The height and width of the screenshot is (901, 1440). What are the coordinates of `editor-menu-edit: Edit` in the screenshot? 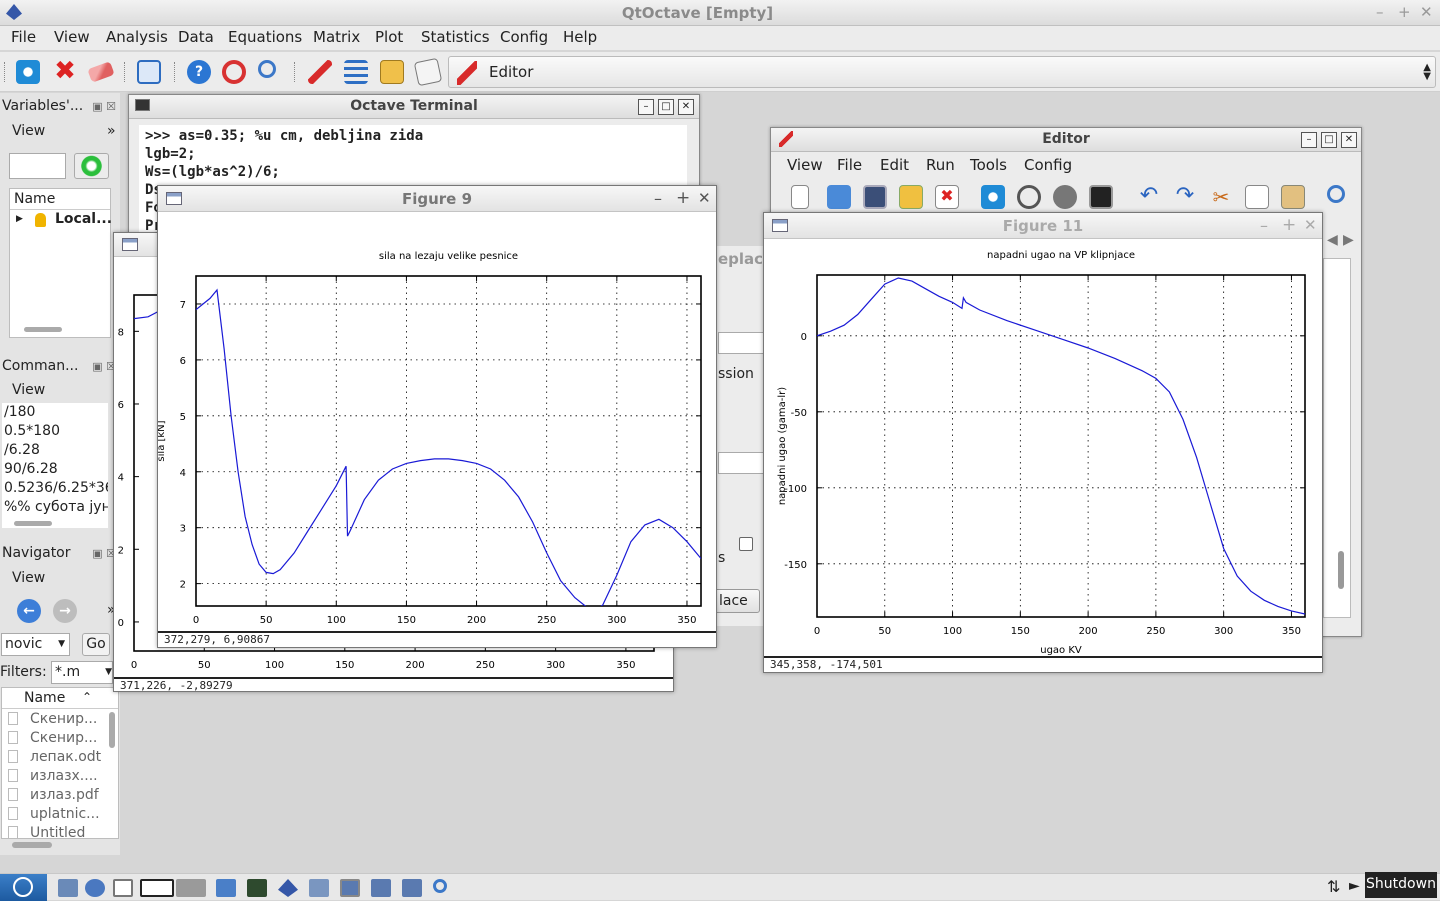 It's located at (894, 165).